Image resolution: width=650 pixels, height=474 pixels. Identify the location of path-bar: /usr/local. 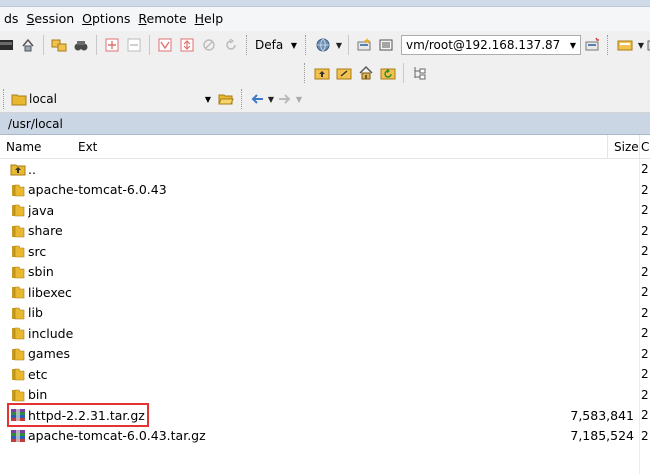
(325, 124).